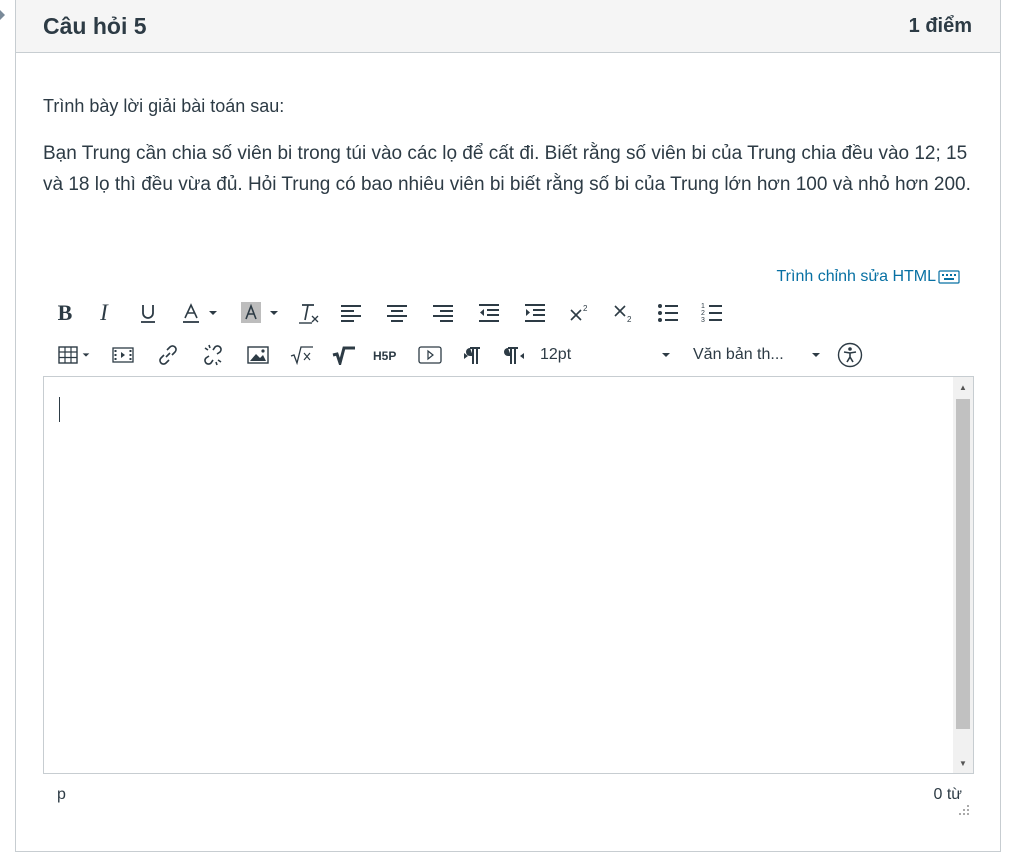 The image size is (1024, 856). I want to click on equation-button, so click(302, 355).